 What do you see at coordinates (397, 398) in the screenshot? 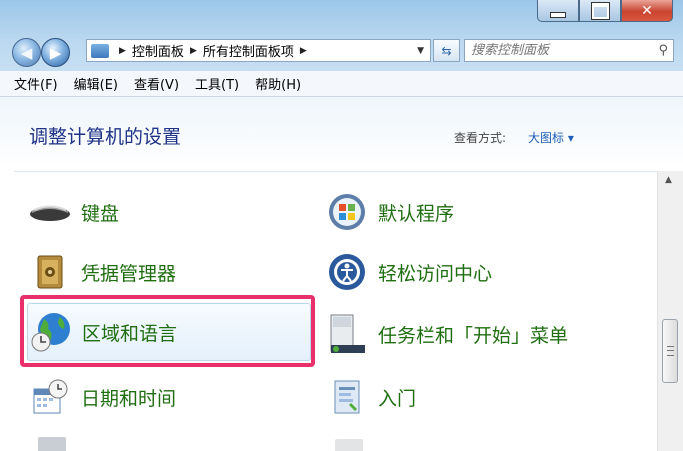
I see `item-label: 入门` at bounding box center [397, 398].